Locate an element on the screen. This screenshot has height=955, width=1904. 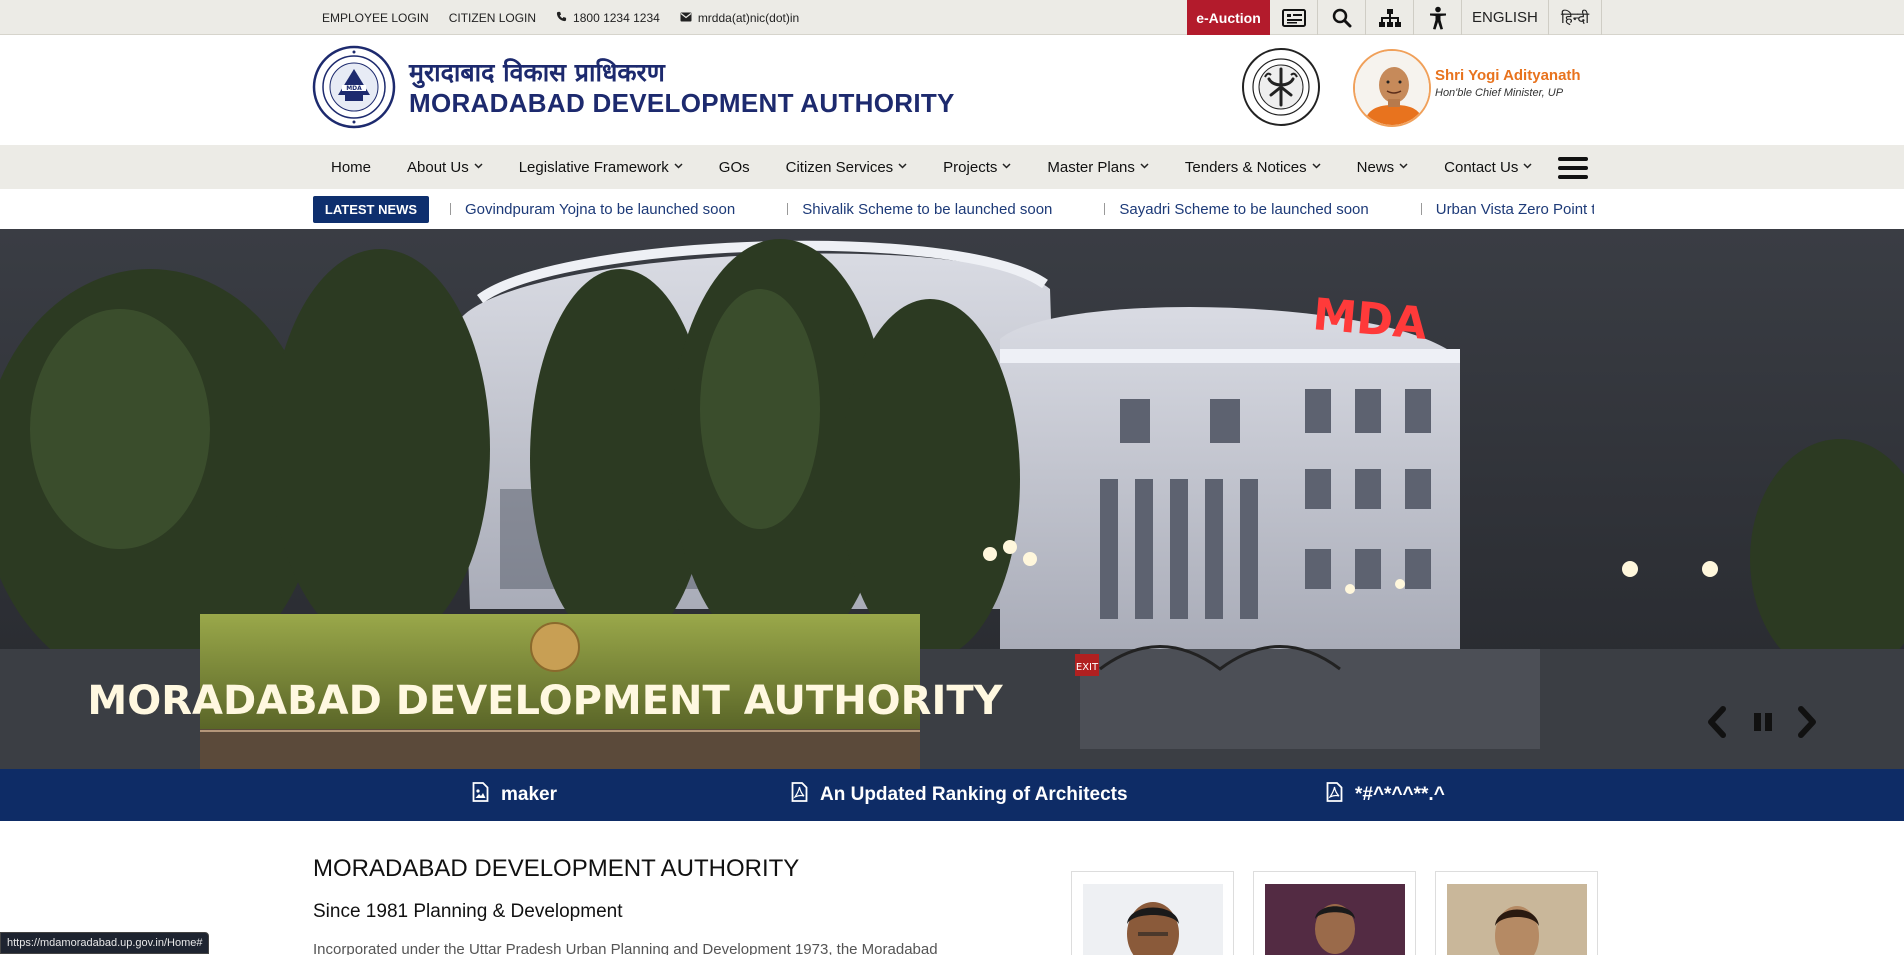
chief-minister-role: Hon'ble Chief Minister, UP is located at coordinates (1499, 93).